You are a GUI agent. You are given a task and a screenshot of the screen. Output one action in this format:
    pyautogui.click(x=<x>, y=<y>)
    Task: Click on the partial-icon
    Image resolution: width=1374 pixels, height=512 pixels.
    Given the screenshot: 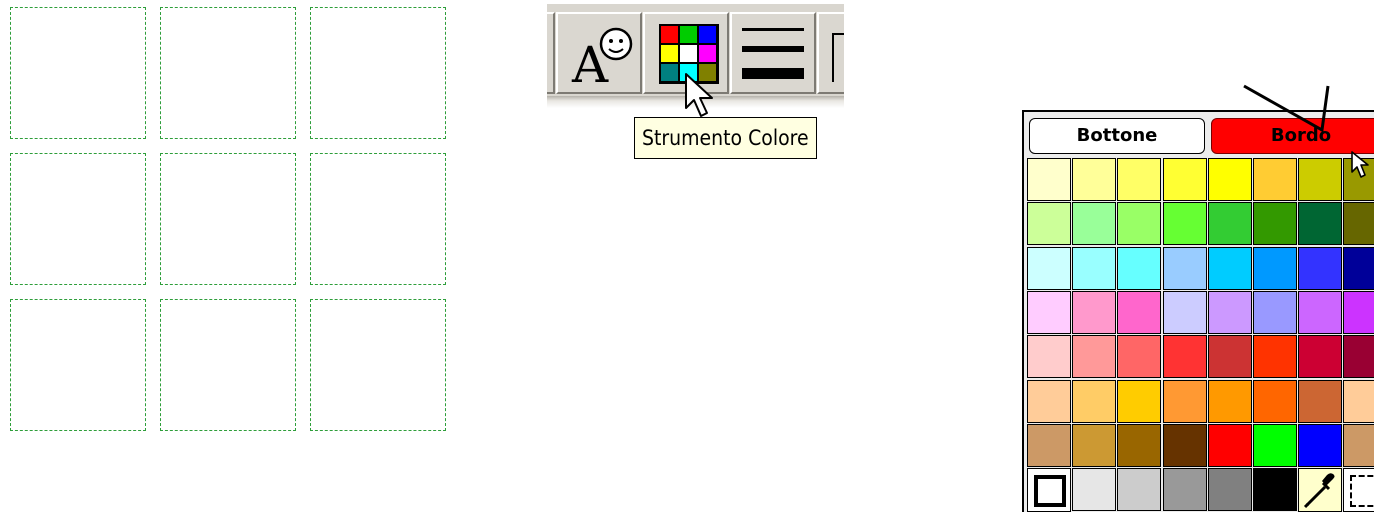 What is the action you would take?
    pyautogui.click(x=838, y=57)
    